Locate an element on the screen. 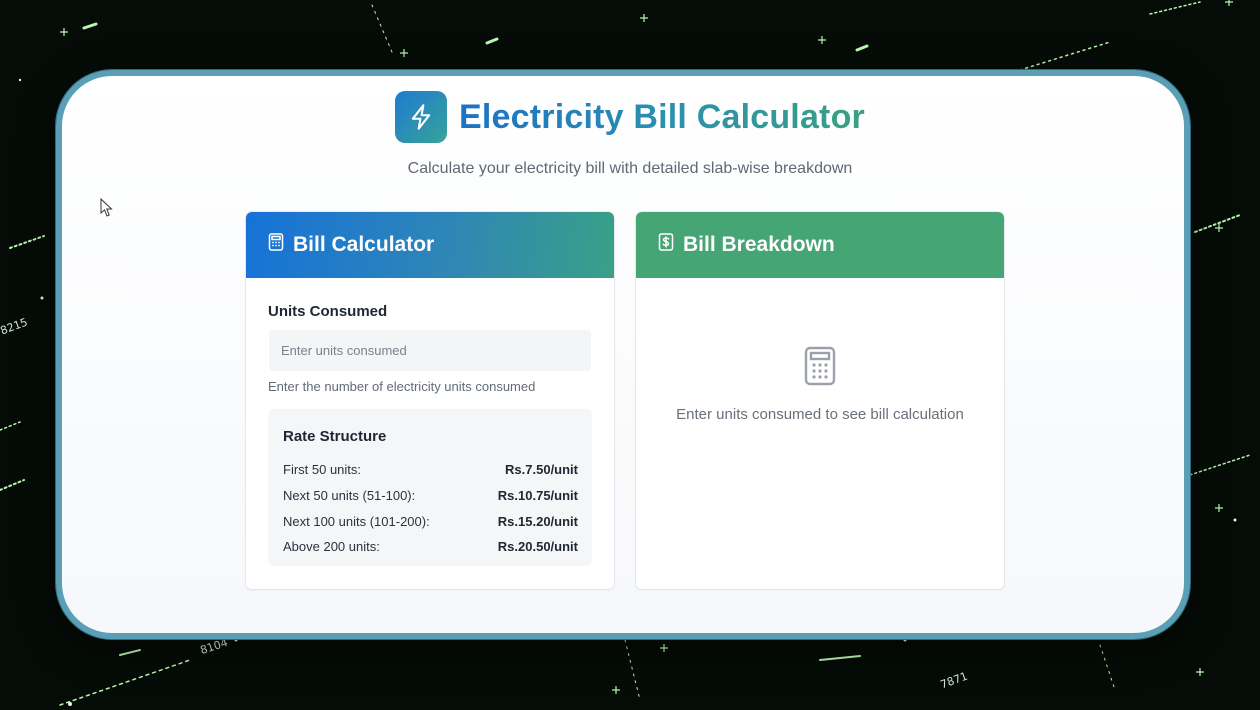 This screenshot has height=710, width=1260. rate-row: Next 100 units (101-200): Rs.15.20/unit is located at coordinates (430, 521).